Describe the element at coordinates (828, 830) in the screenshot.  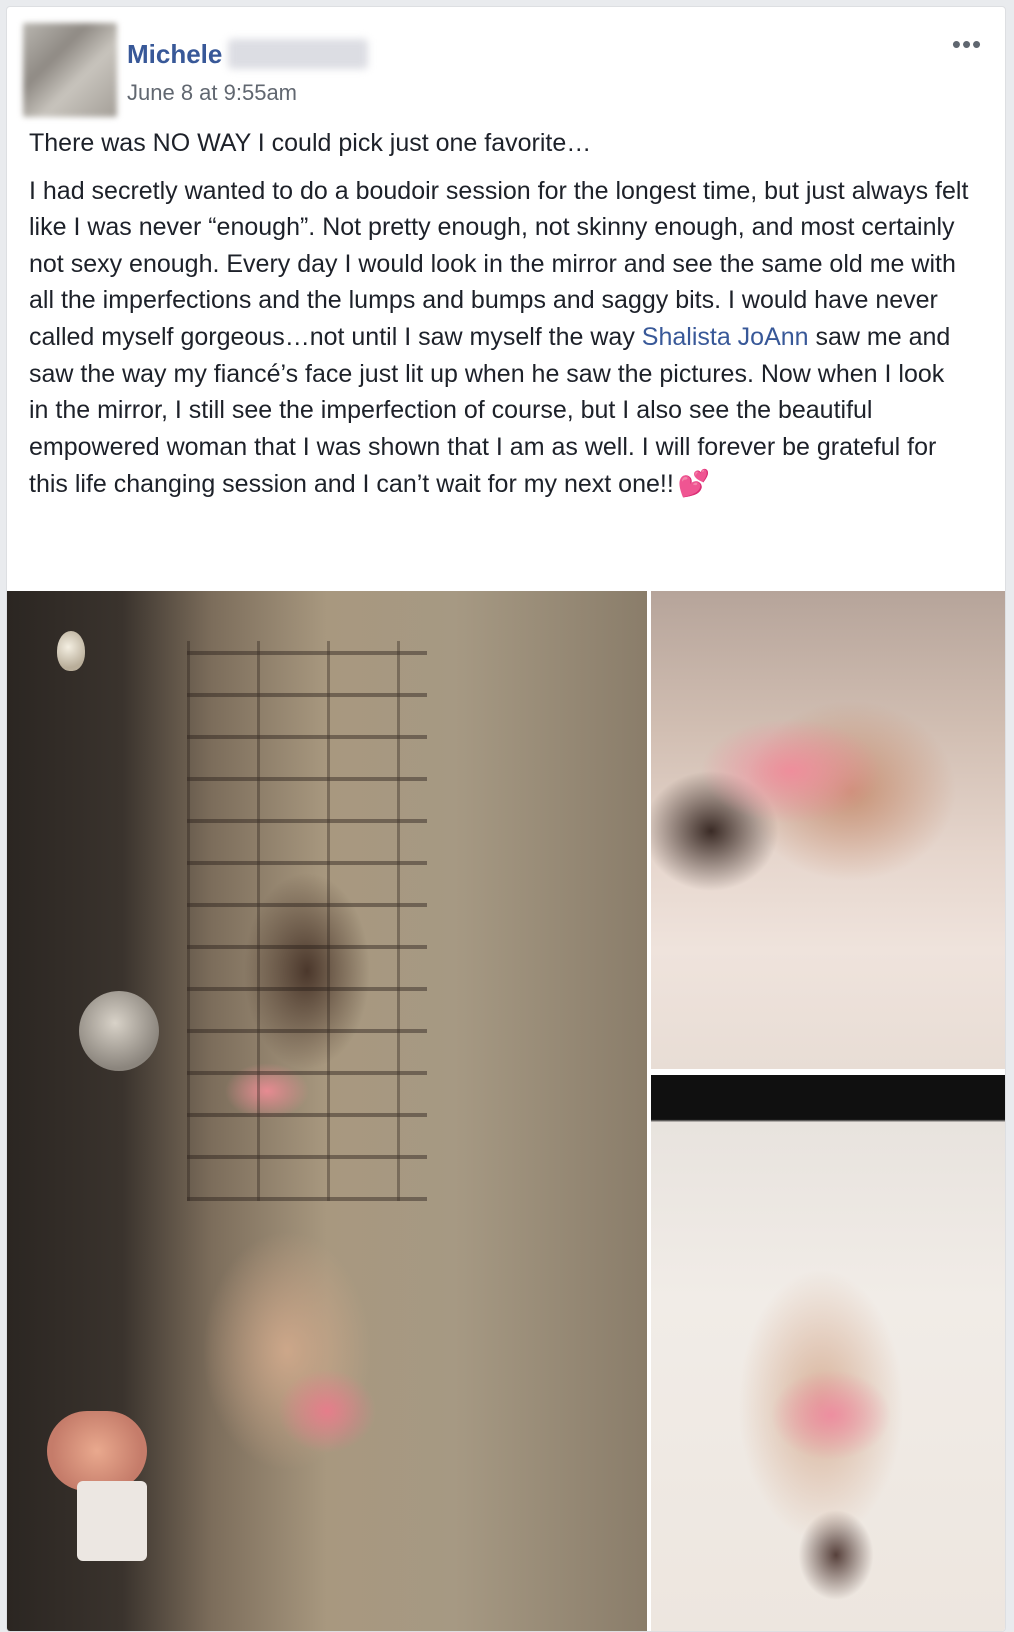
I see `photo-top-right` at that location.